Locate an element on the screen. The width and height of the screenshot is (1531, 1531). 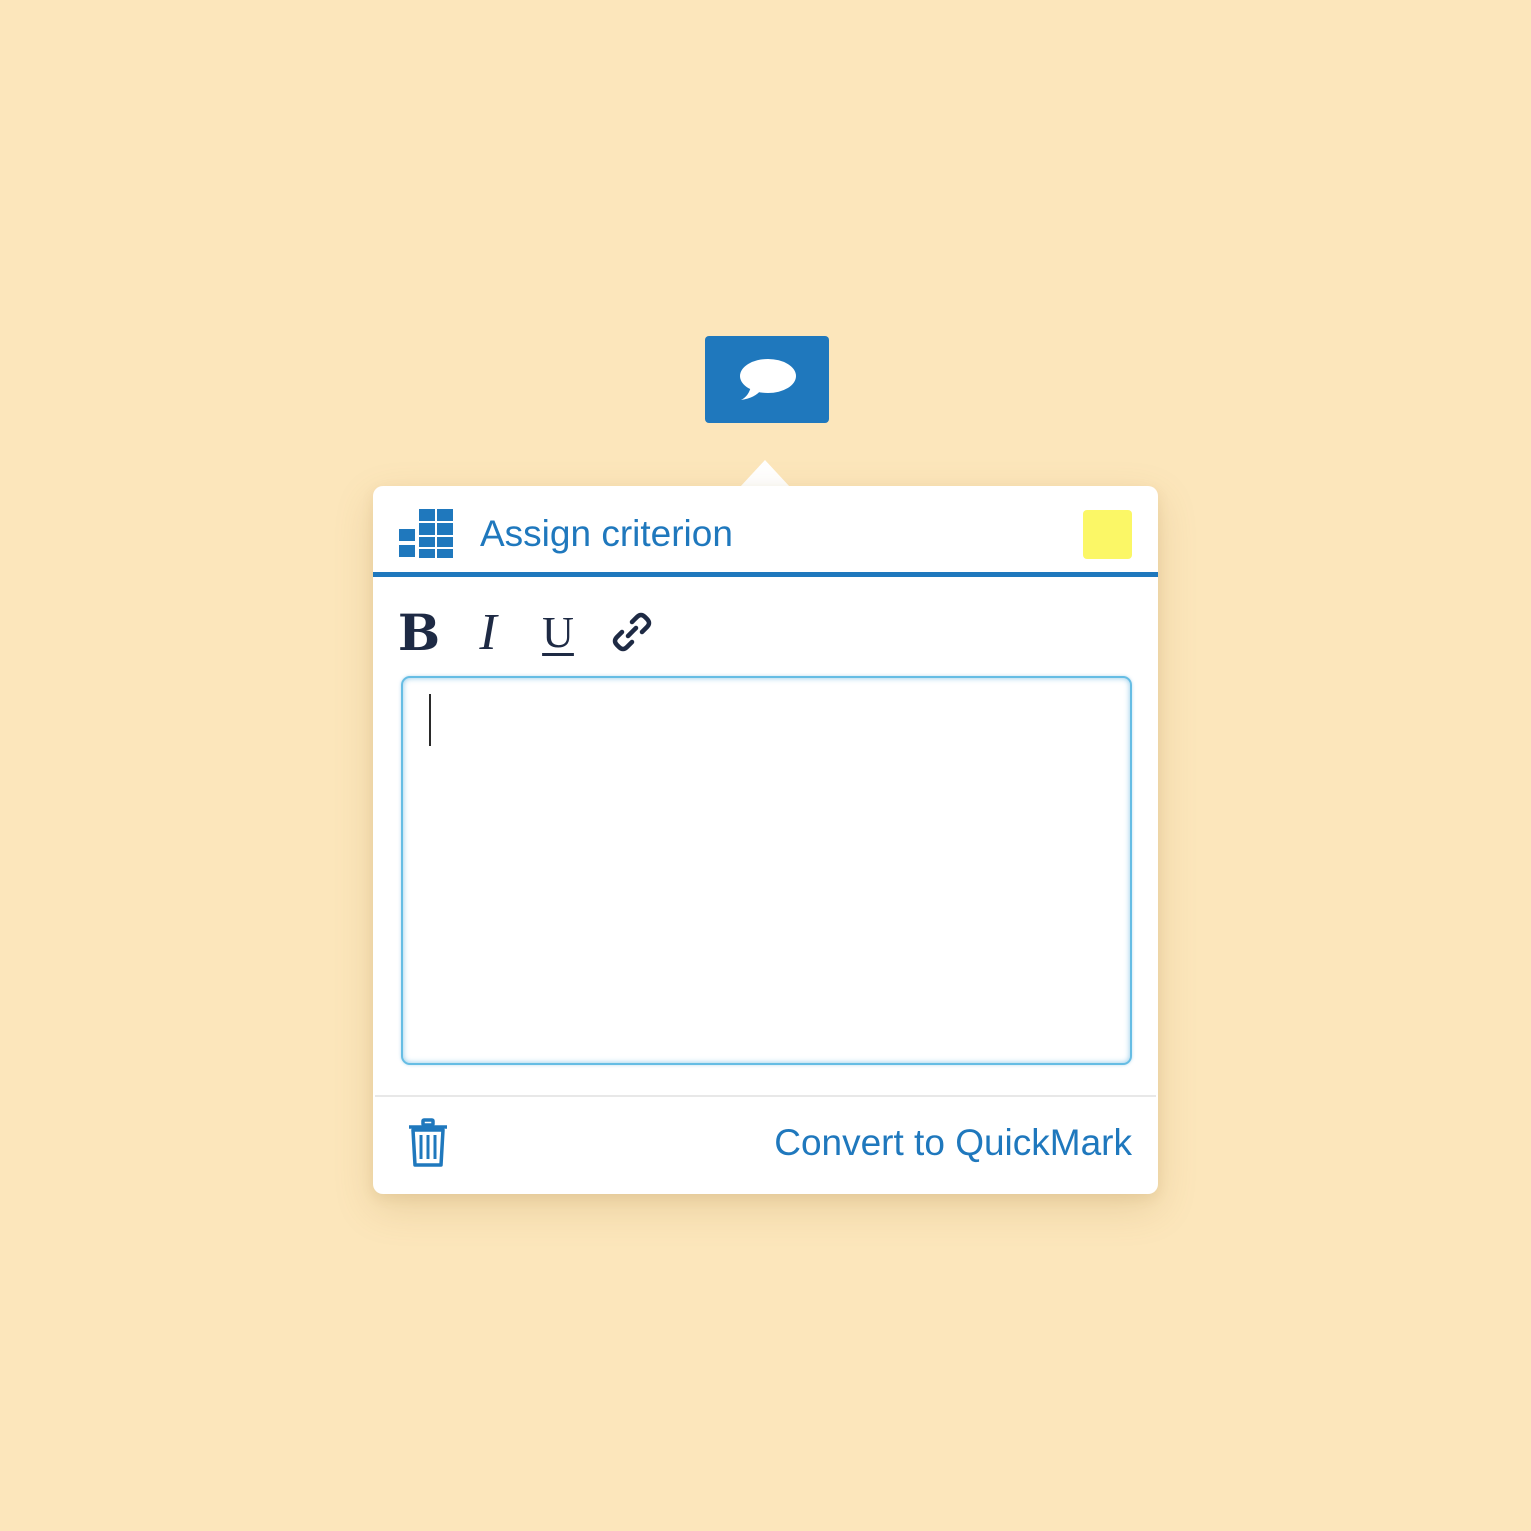
popover-arrow is located at coordinates (765, 473).